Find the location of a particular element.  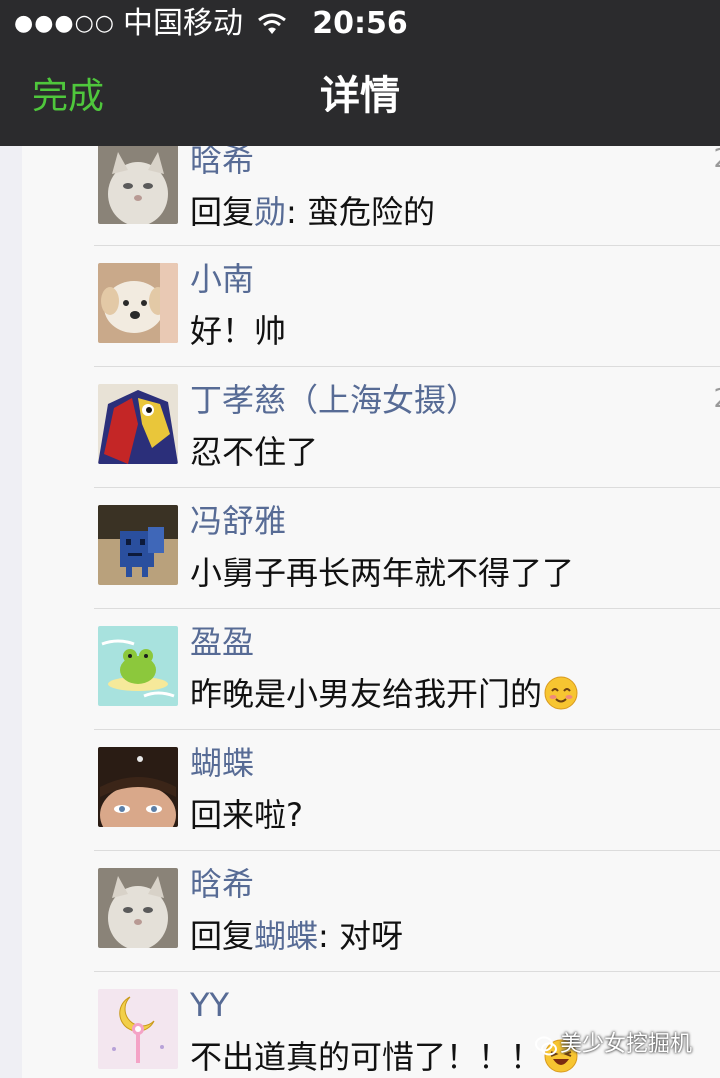

page-title: 详情 is located at coordinates (360, 96).